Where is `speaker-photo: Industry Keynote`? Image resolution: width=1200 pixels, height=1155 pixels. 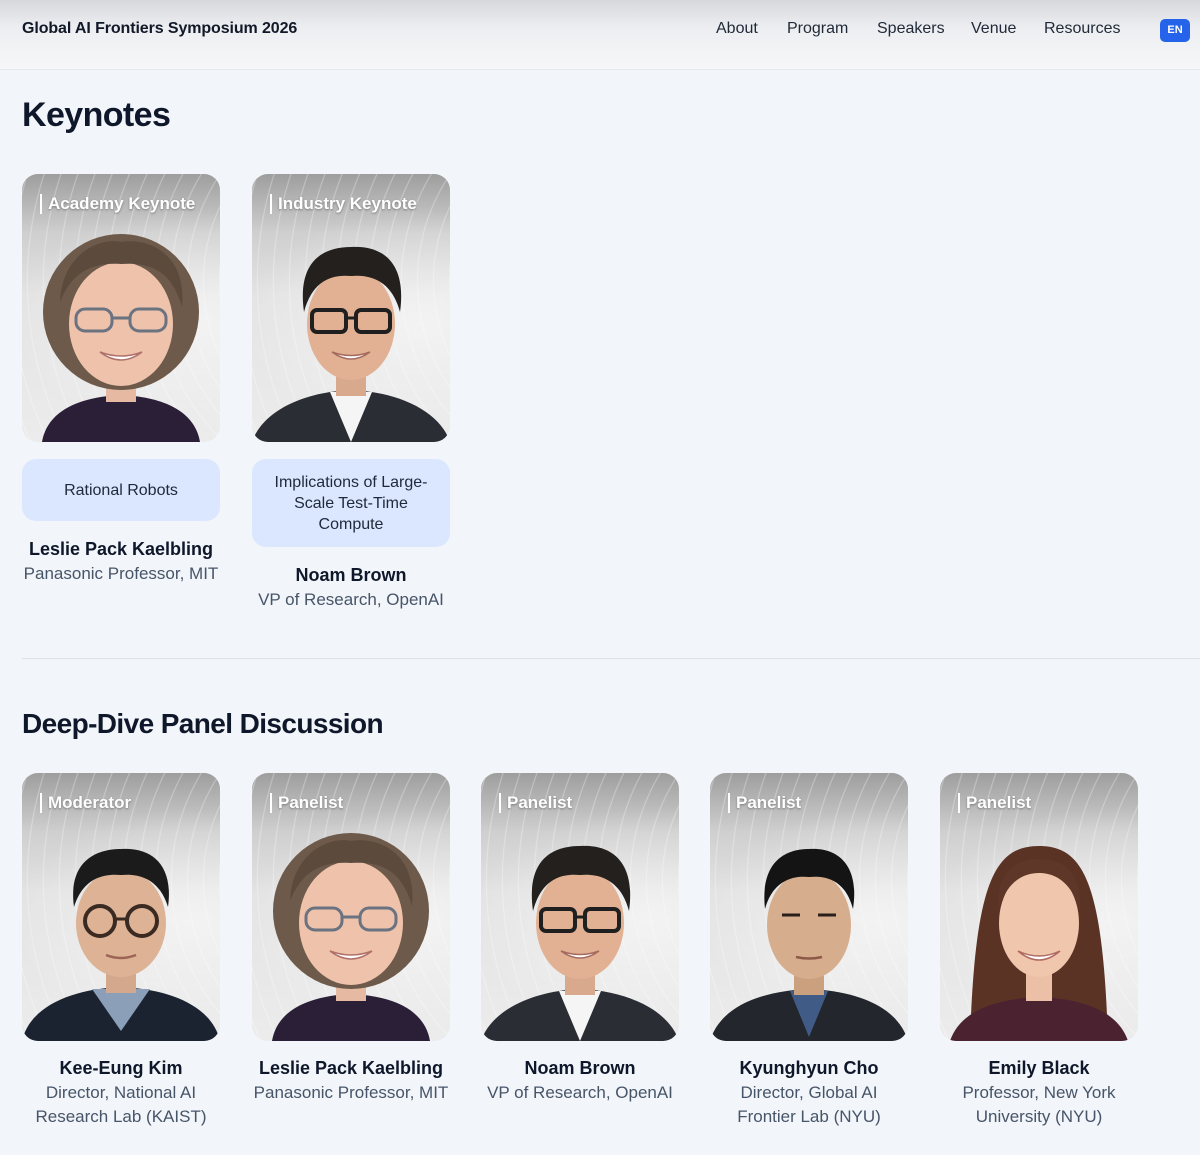
speaker-photo: Industry Keynote is located at coordinates (351, 308).